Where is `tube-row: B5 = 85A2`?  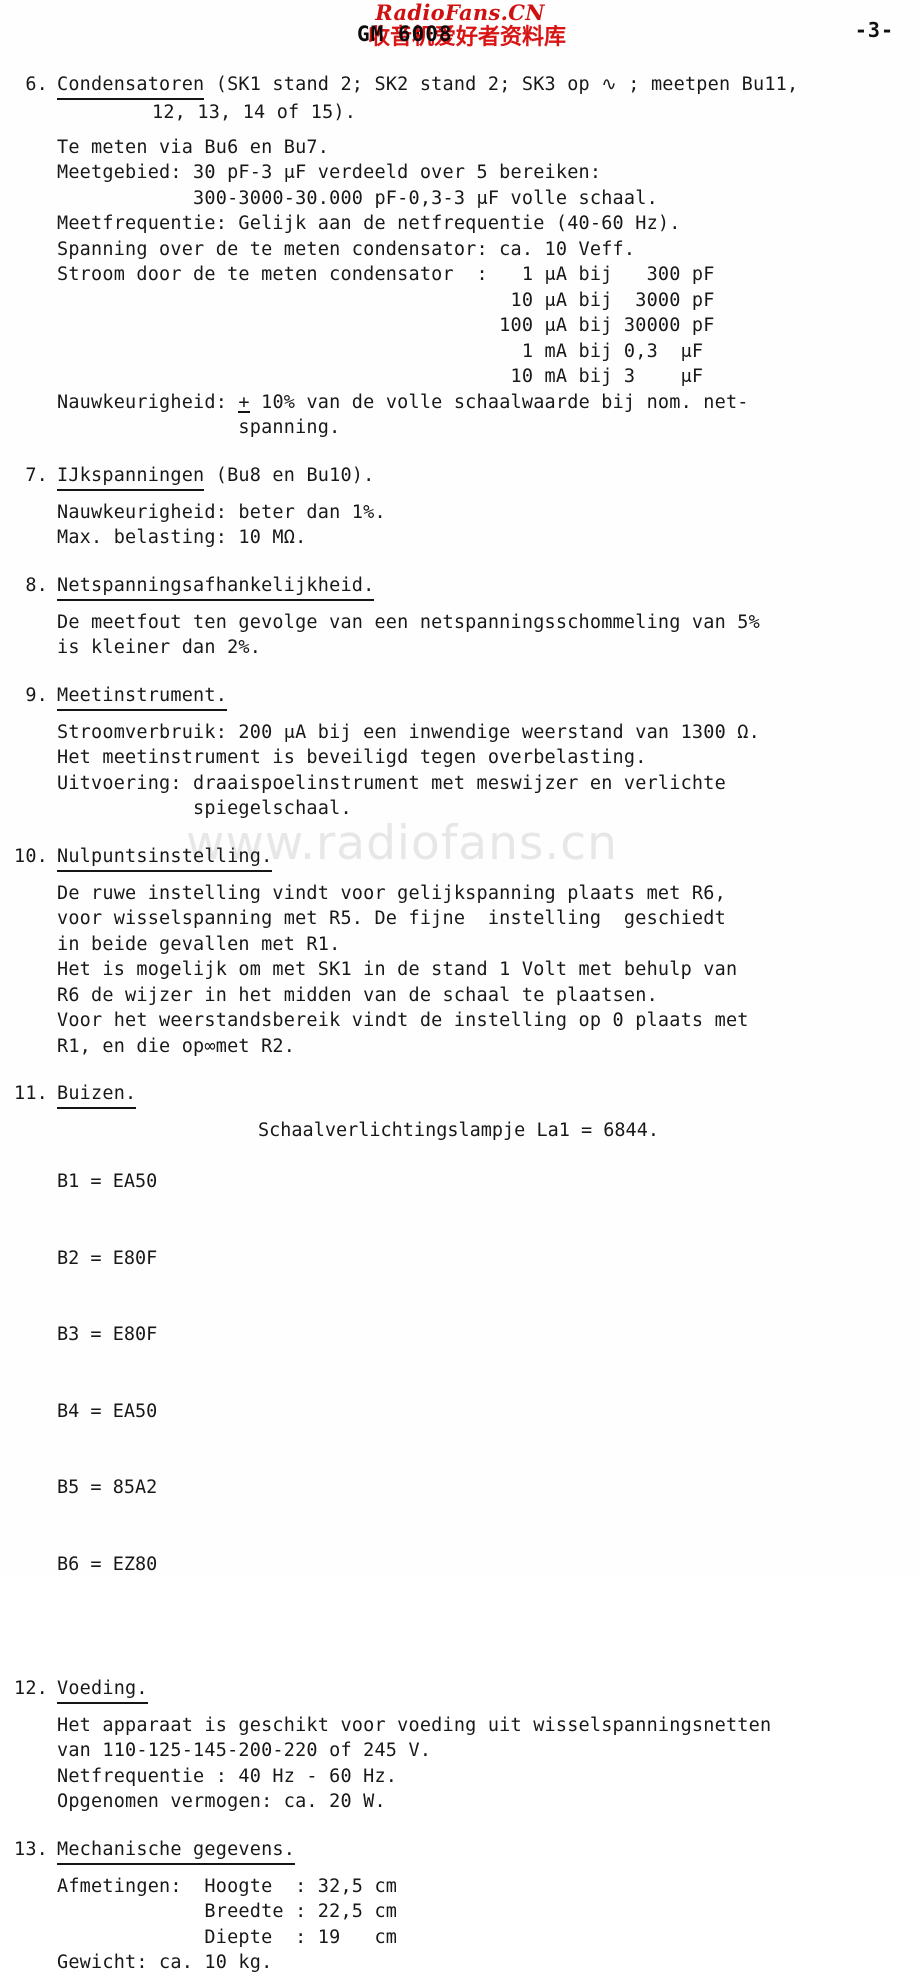 tube-row: B5 = 85A2 is located at coordinates (107, 1487).